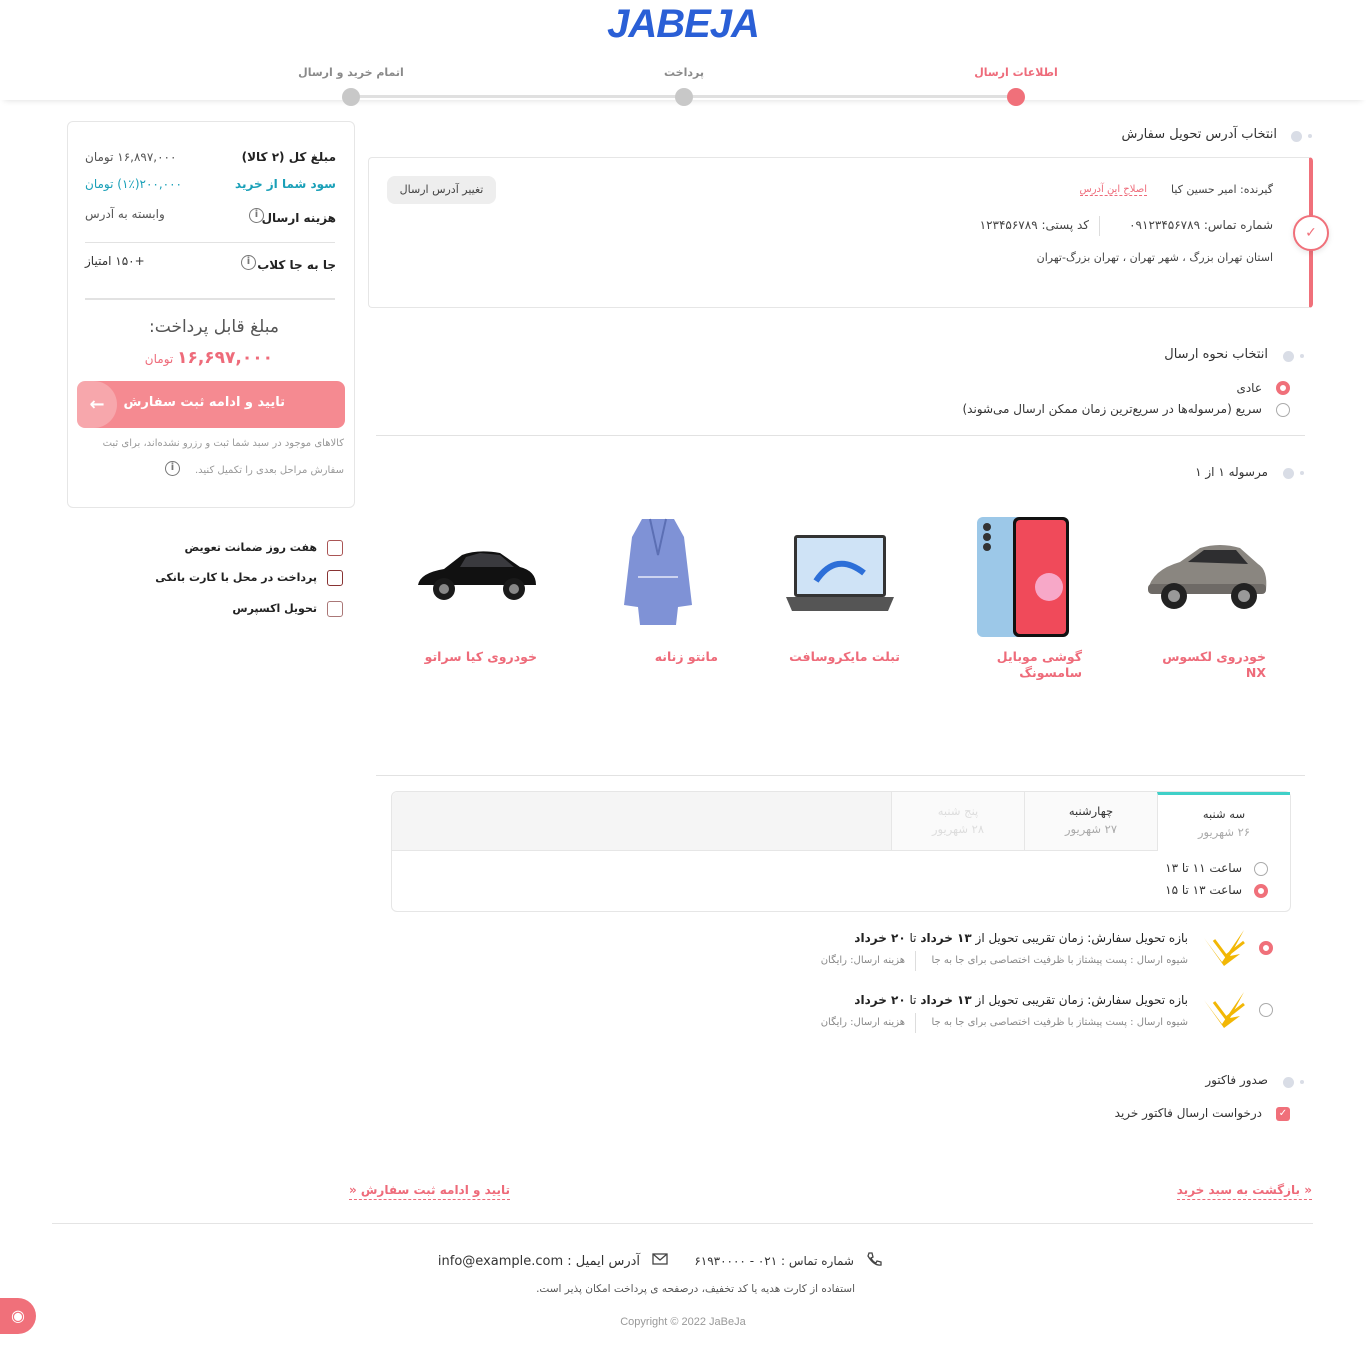 The height and width of the screenshot is (1347, 1366). What do you see at coordinates (1016, 72) in the screenshot?
I see `step-shipping-info: اطلاعات ارسال` at bounding box center [1016, 72].